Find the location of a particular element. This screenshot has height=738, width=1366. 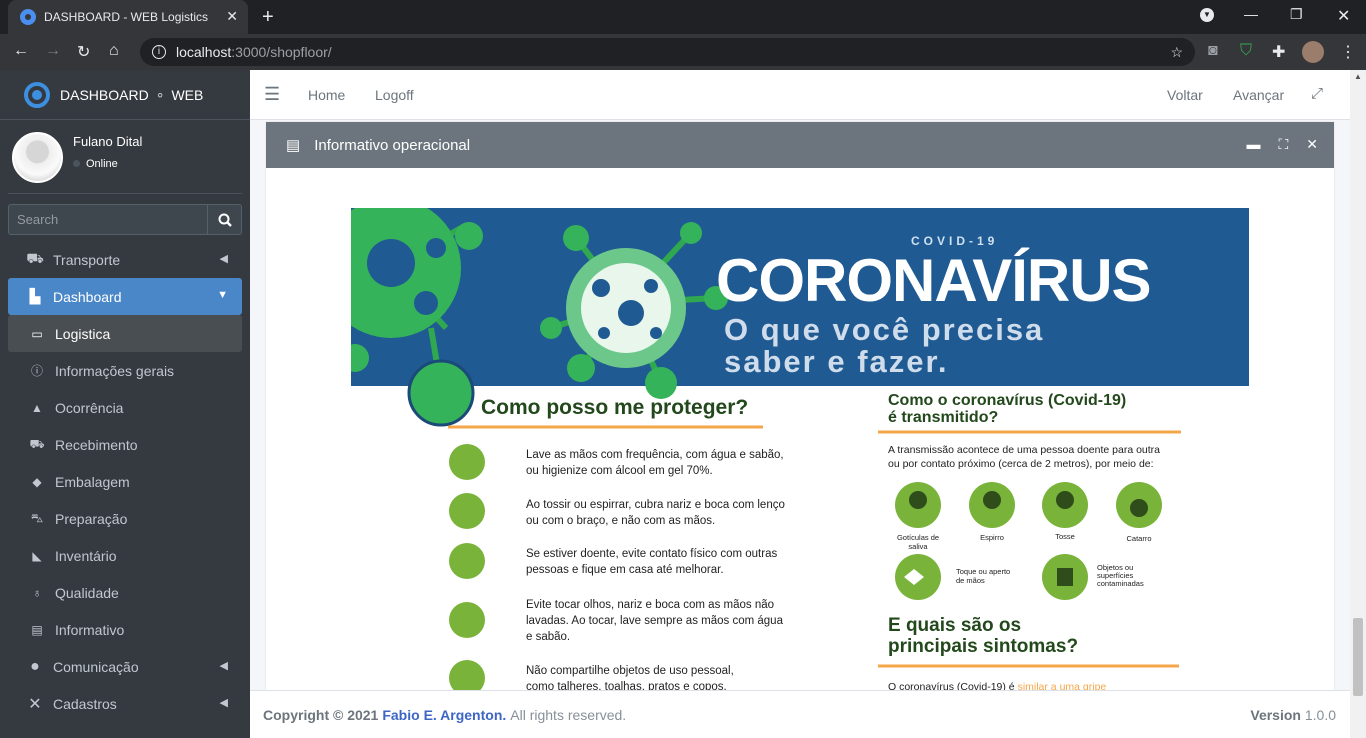

brand-part2: WEB is located at coordinates (187, 94).